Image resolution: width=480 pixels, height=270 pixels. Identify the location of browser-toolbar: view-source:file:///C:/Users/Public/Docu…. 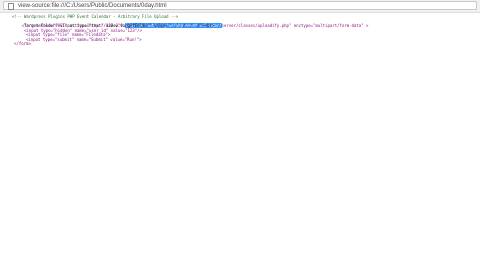
(240, 6).